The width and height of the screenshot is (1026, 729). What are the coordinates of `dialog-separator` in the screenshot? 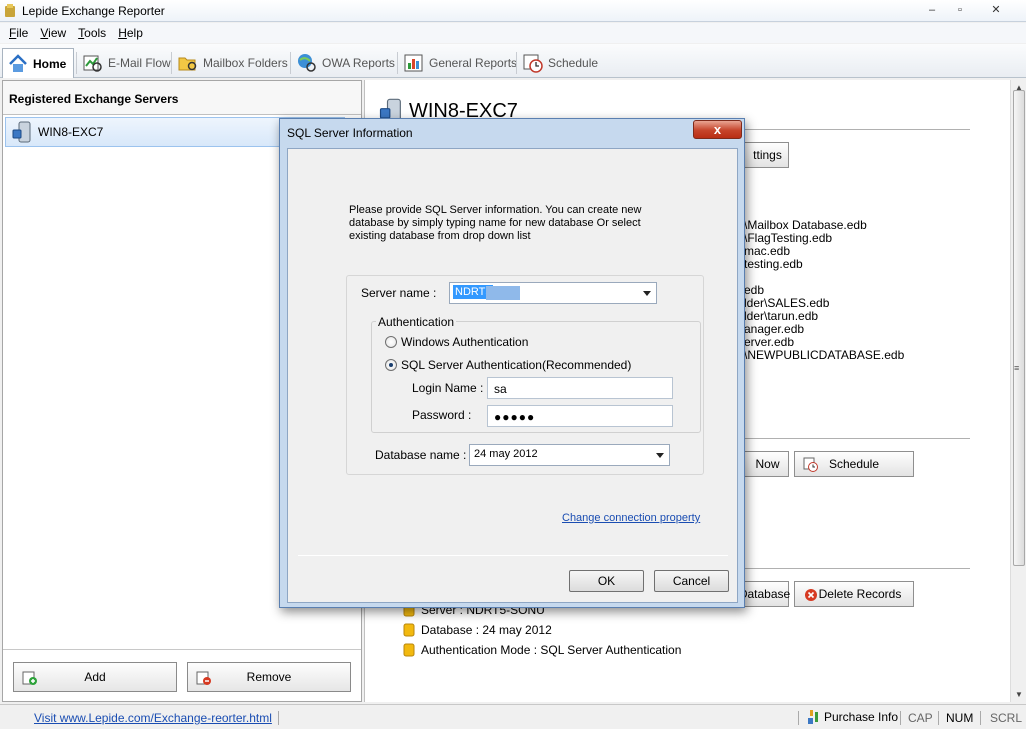 It's located at (513, 555).